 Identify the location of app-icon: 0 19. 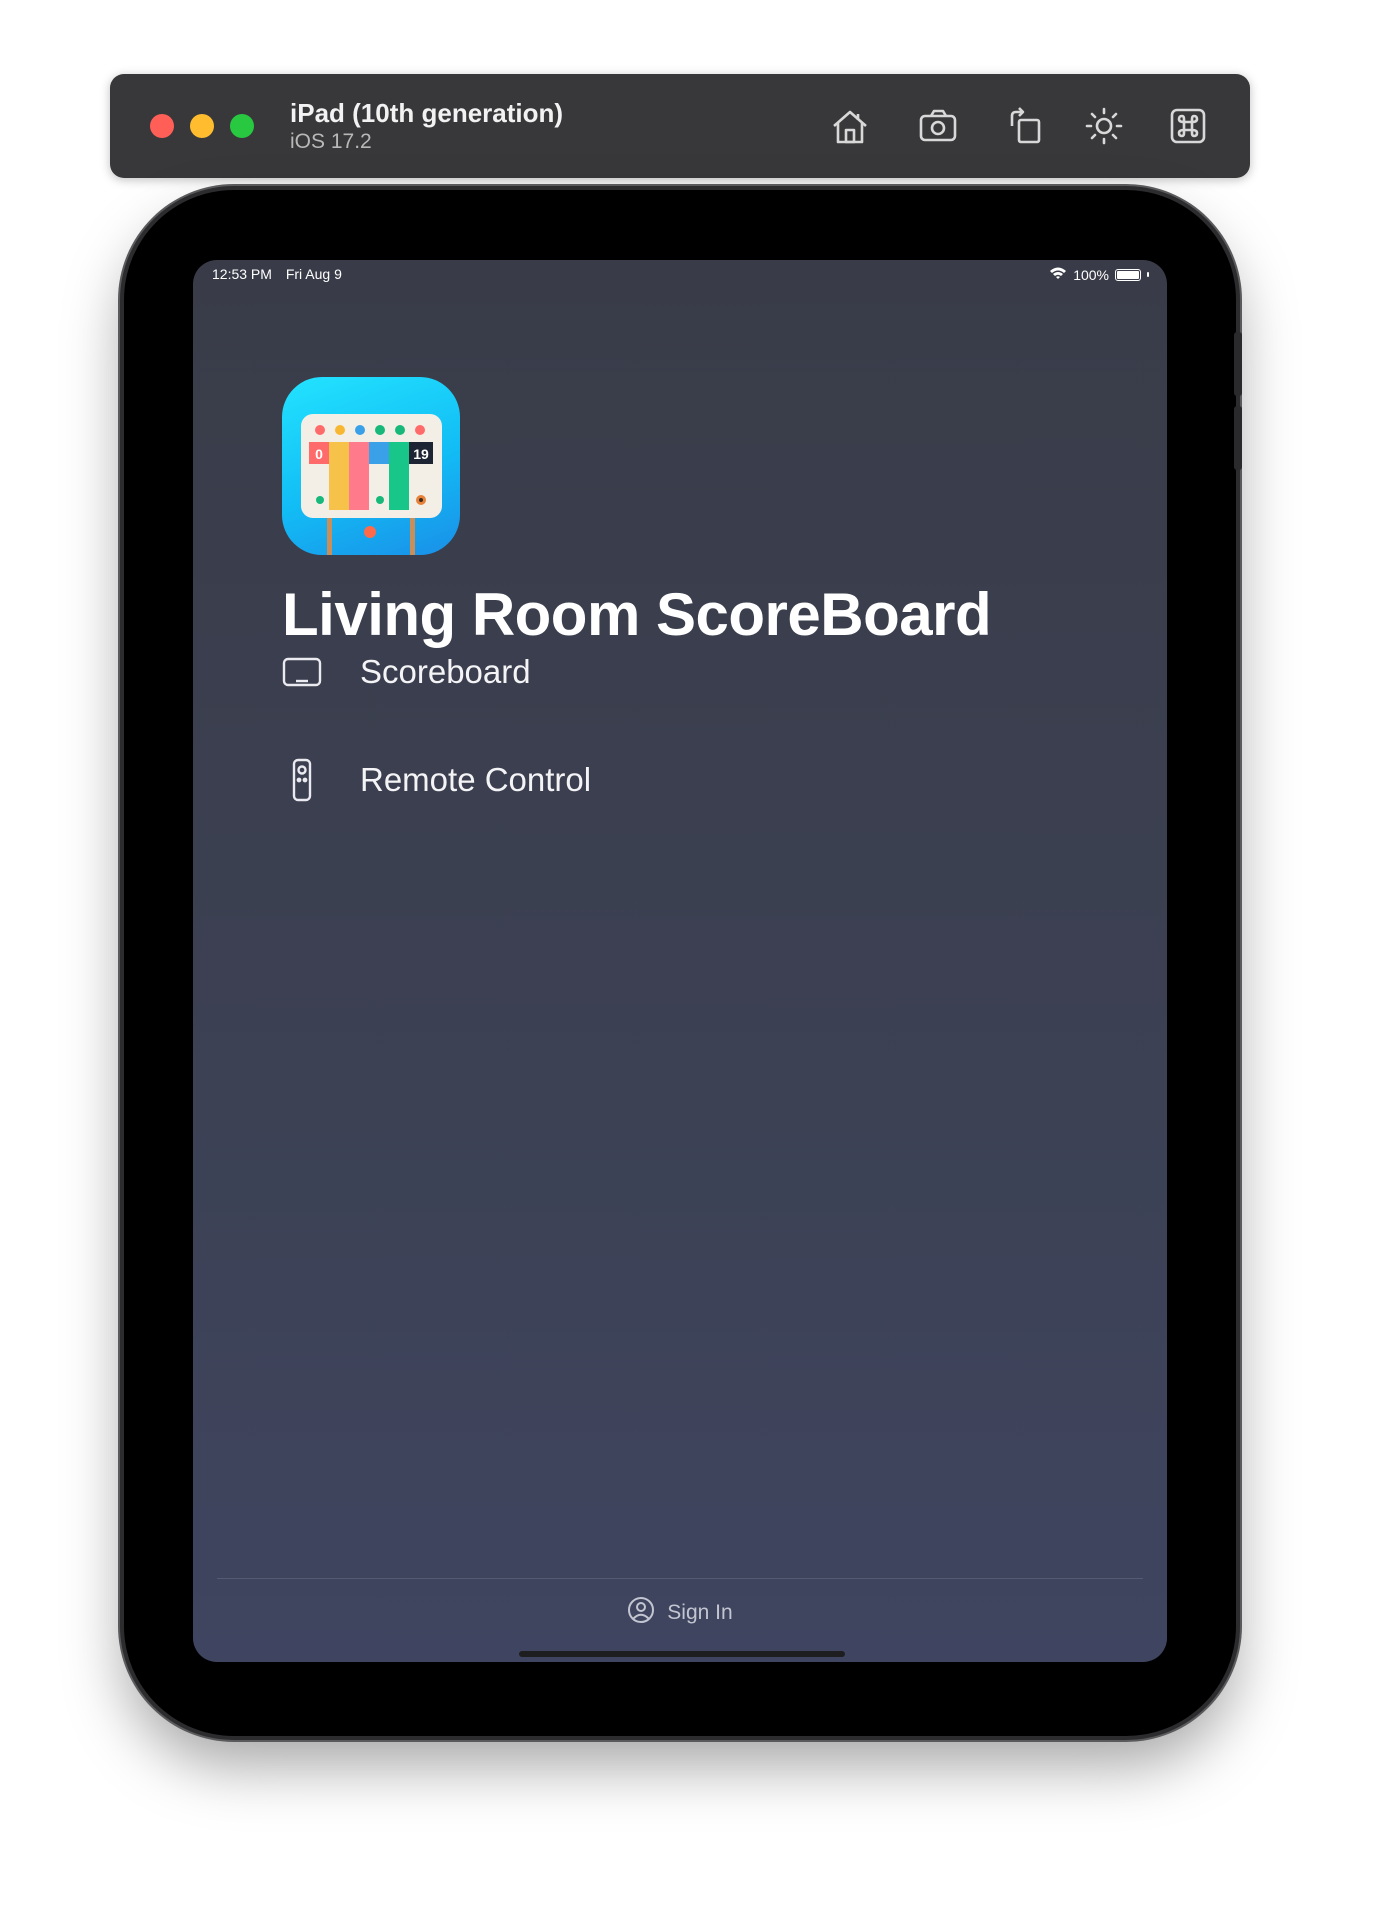
(371, 466).